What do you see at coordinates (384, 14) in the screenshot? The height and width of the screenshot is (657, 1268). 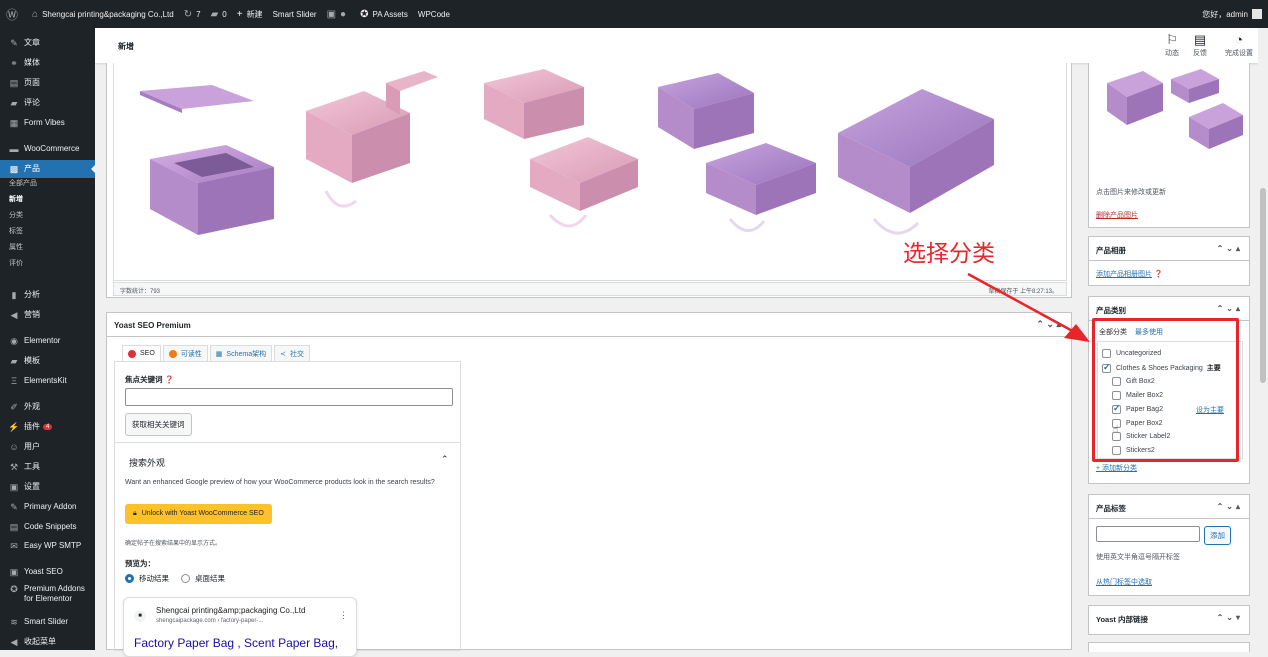 I see `pa-assets-link: ✪ PA Assets` at bounding box center [384, 14].